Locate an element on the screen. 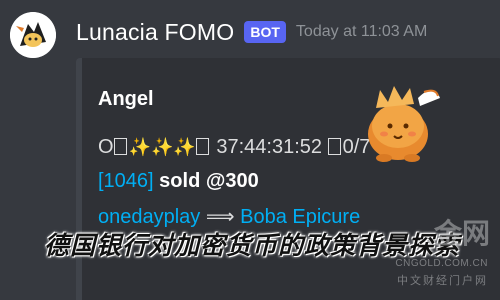 The height and width of the screenshot is (300, 500). listing-id: [1046] is located at coordinates (126, 181).